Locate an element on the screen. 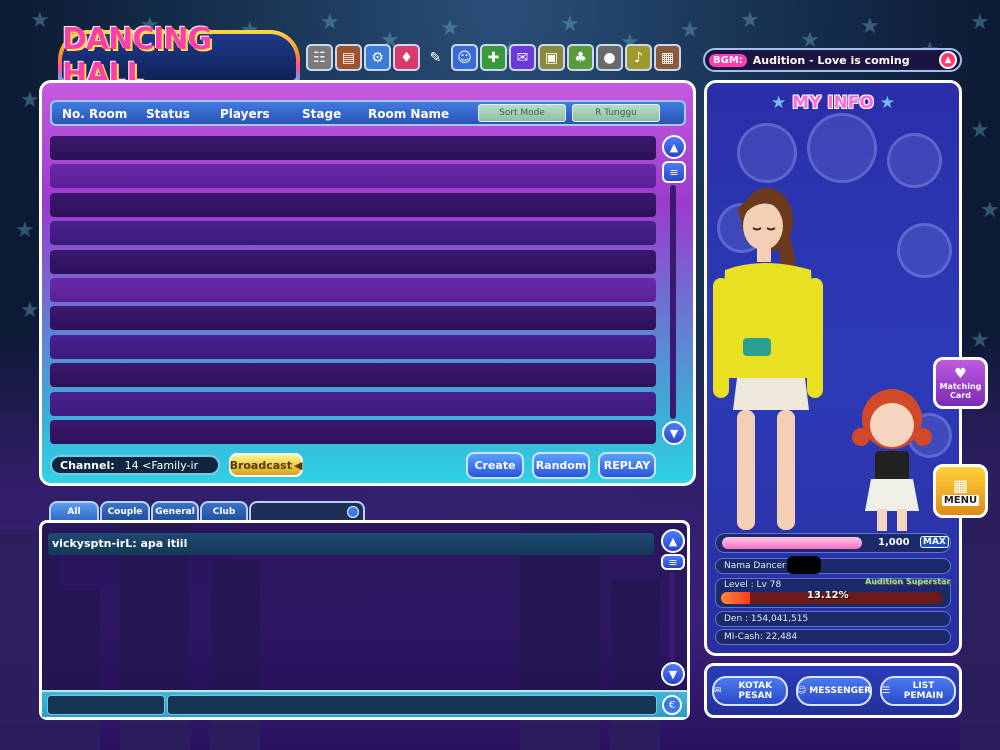 Image resolution: width=1000 pixels, height=750 pixels. bottom-buttons: ✉ KOTAK PESAN ☺ MESSENGER ☰ LIST PEMAIN is located at coordinates (833, 690).